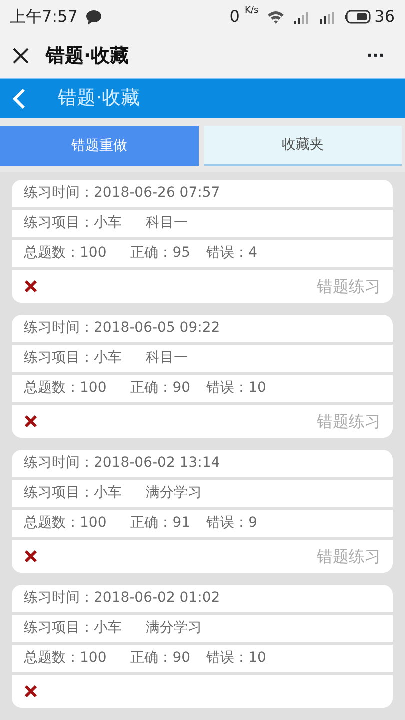 This screenshot has height=720, width=405. Describe the element at coordinates (357, 17) in the screenshot. I see `battery-icon` at that location.